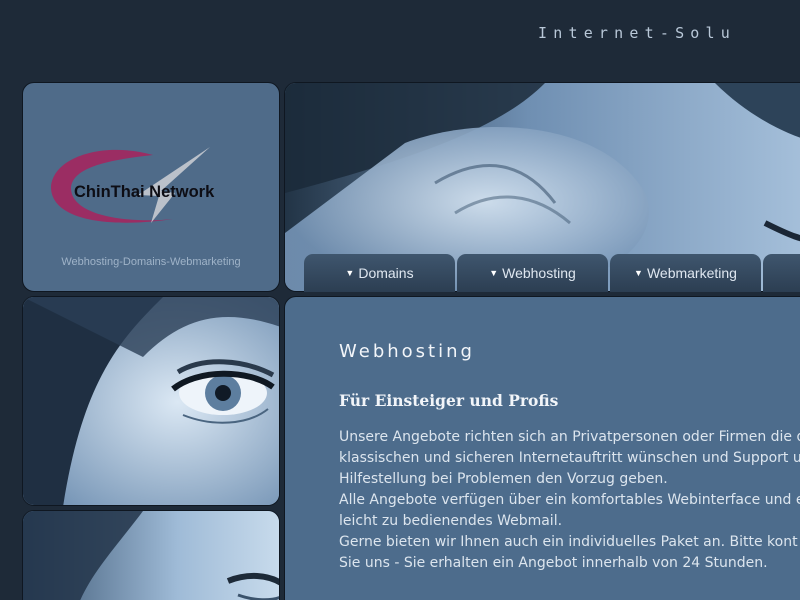 This screenshot has width=800, height=600. What do you see at coordinates (449, 400) in the screenshot?
I see `page-subtitle: Für Einsteiger und Profis` at bounding box center [449, 400].